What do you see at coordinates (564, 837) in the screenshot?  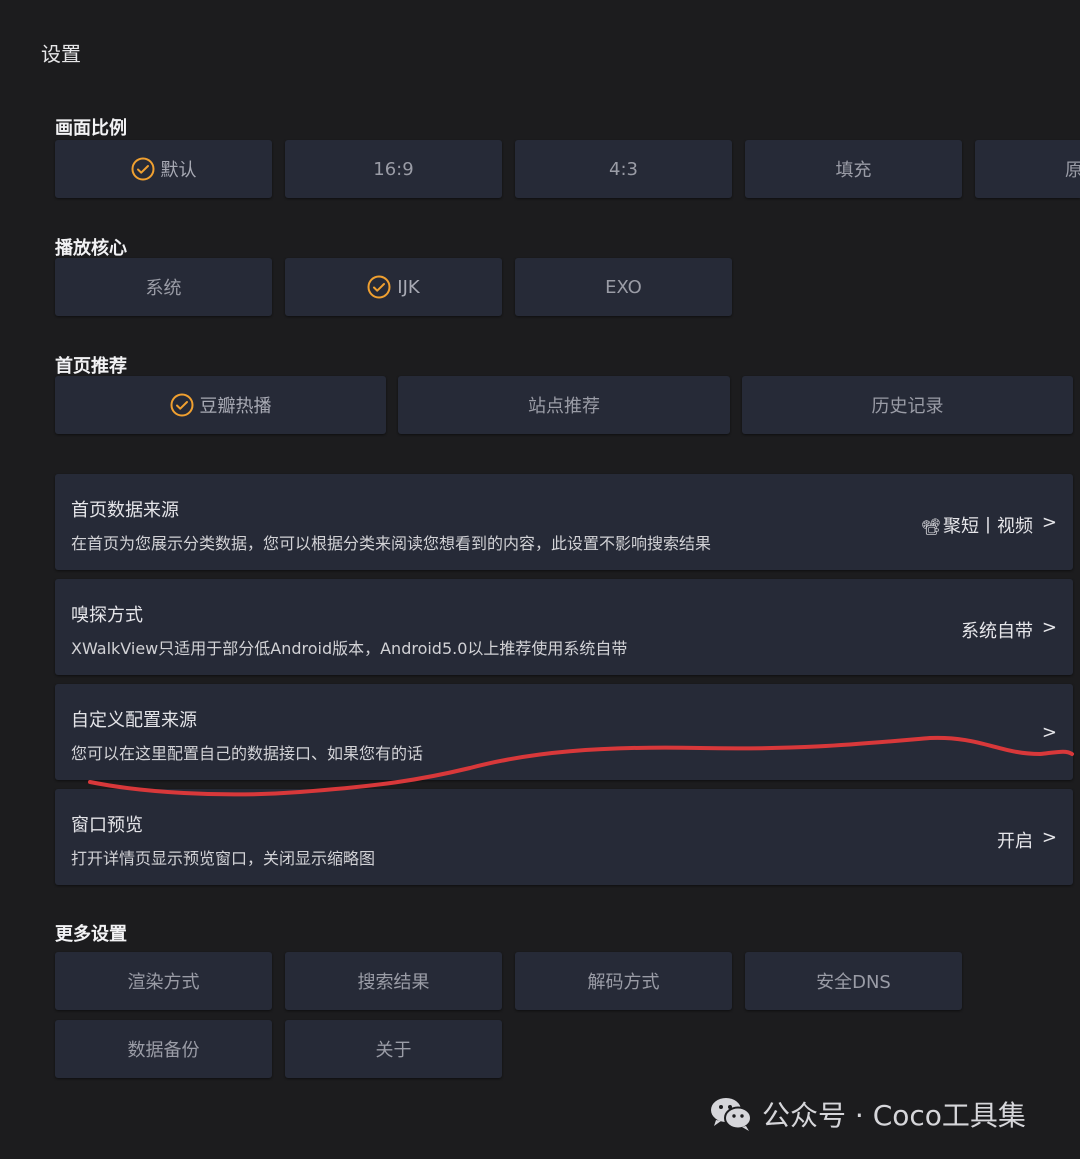 I see `setting-row-window-preview: 窗口预览 打开详情页显示预览窗口，关闭显示缩略图 开启 >` at bounding box center [564, 837].